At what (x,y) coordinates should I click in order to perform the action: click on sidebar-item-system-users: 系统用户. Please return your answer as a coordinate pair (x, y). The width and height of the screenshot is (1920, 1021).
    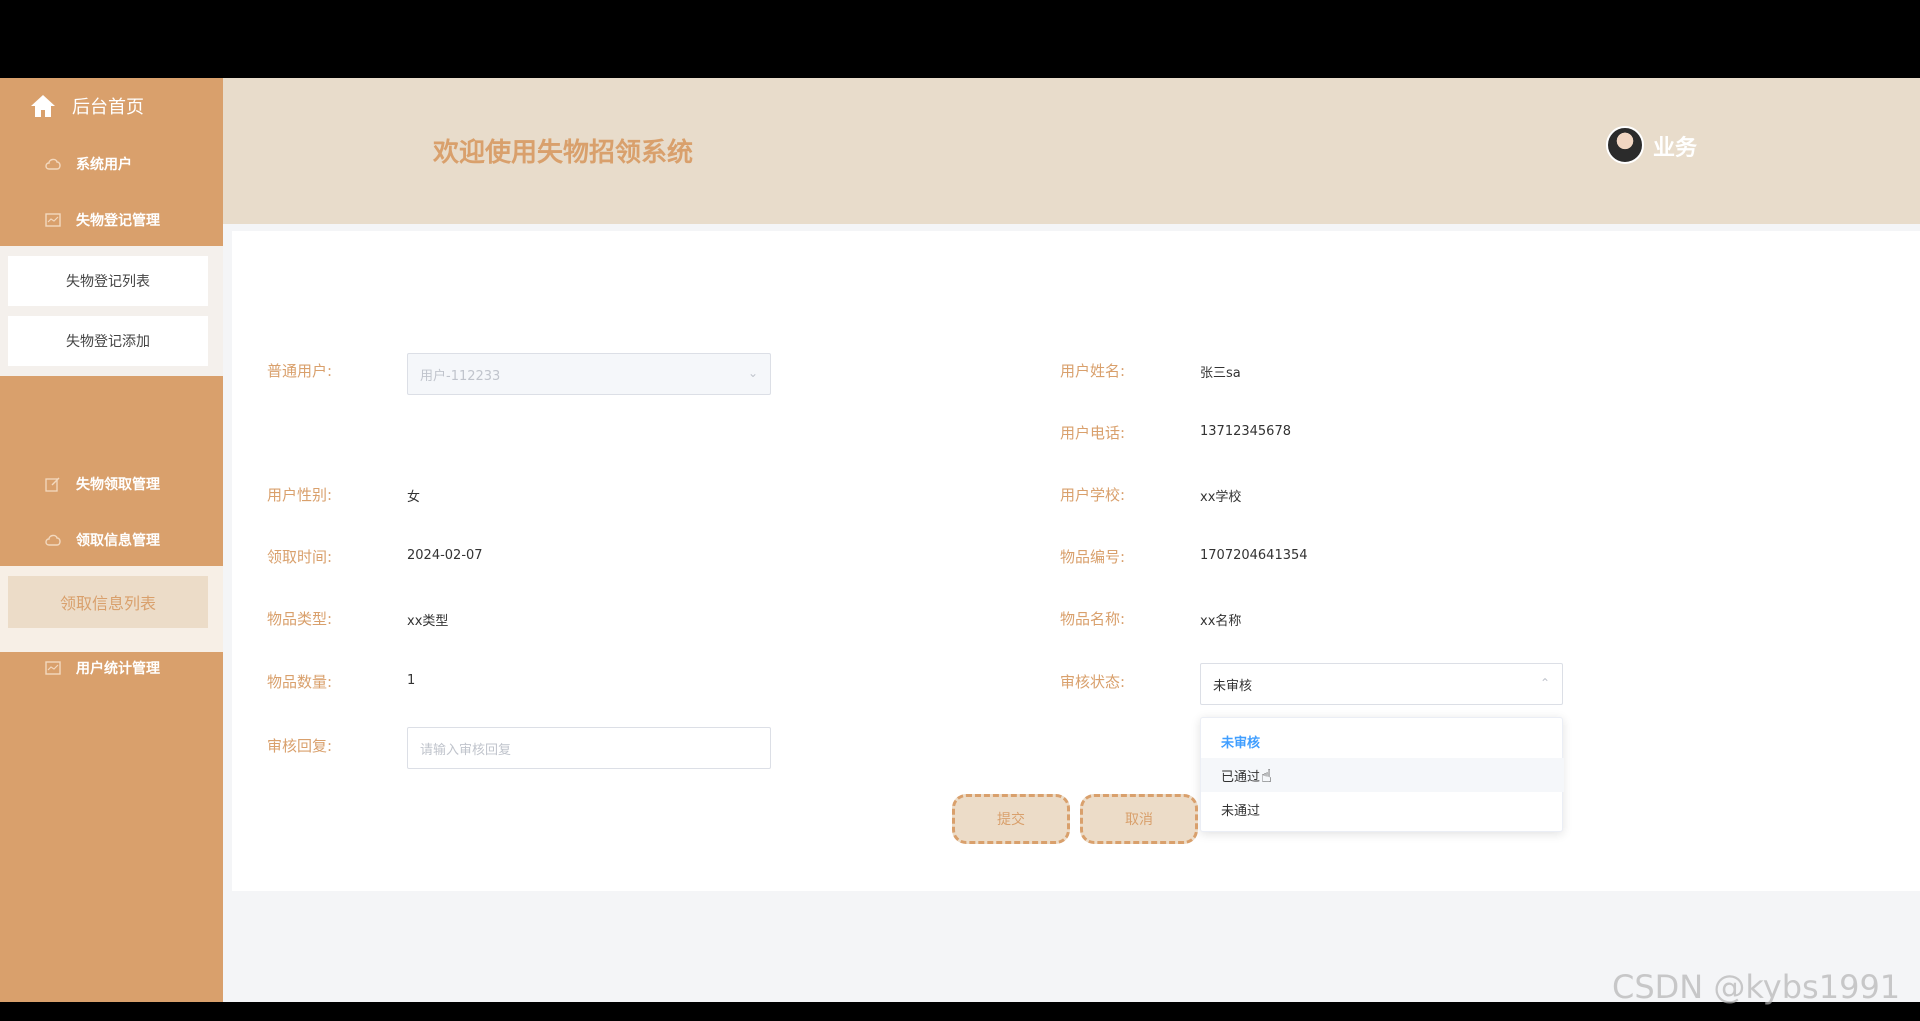
    Looking at the image, I should click on (111, 164).